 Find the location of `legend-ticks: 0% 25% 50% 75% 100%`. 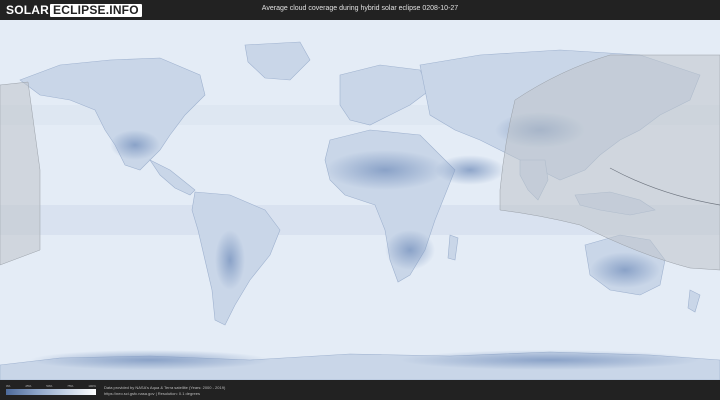

legend-ticks: 0% 25% 50% 75% 100% is located at coordinates (51, 386).